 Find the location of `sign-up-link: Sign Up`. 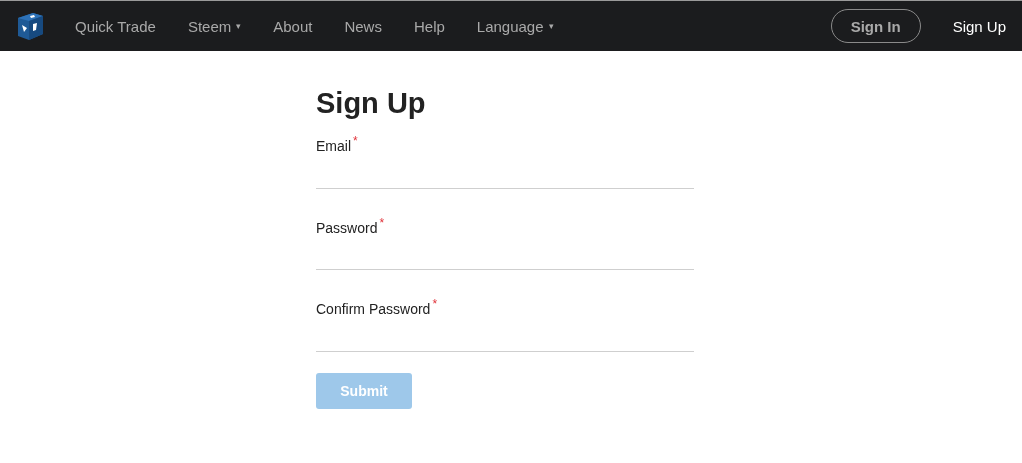

sign-up-link: Sign Up is located at coordinates (979, 26).